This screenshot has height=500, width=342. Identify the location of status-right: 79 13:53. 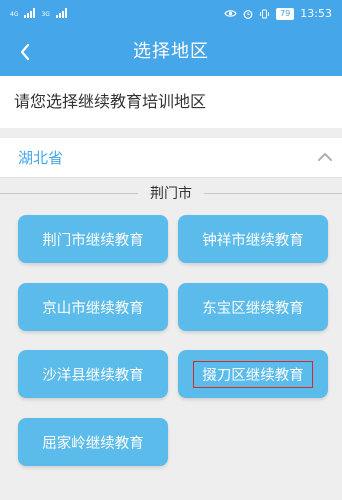
(278, 13).